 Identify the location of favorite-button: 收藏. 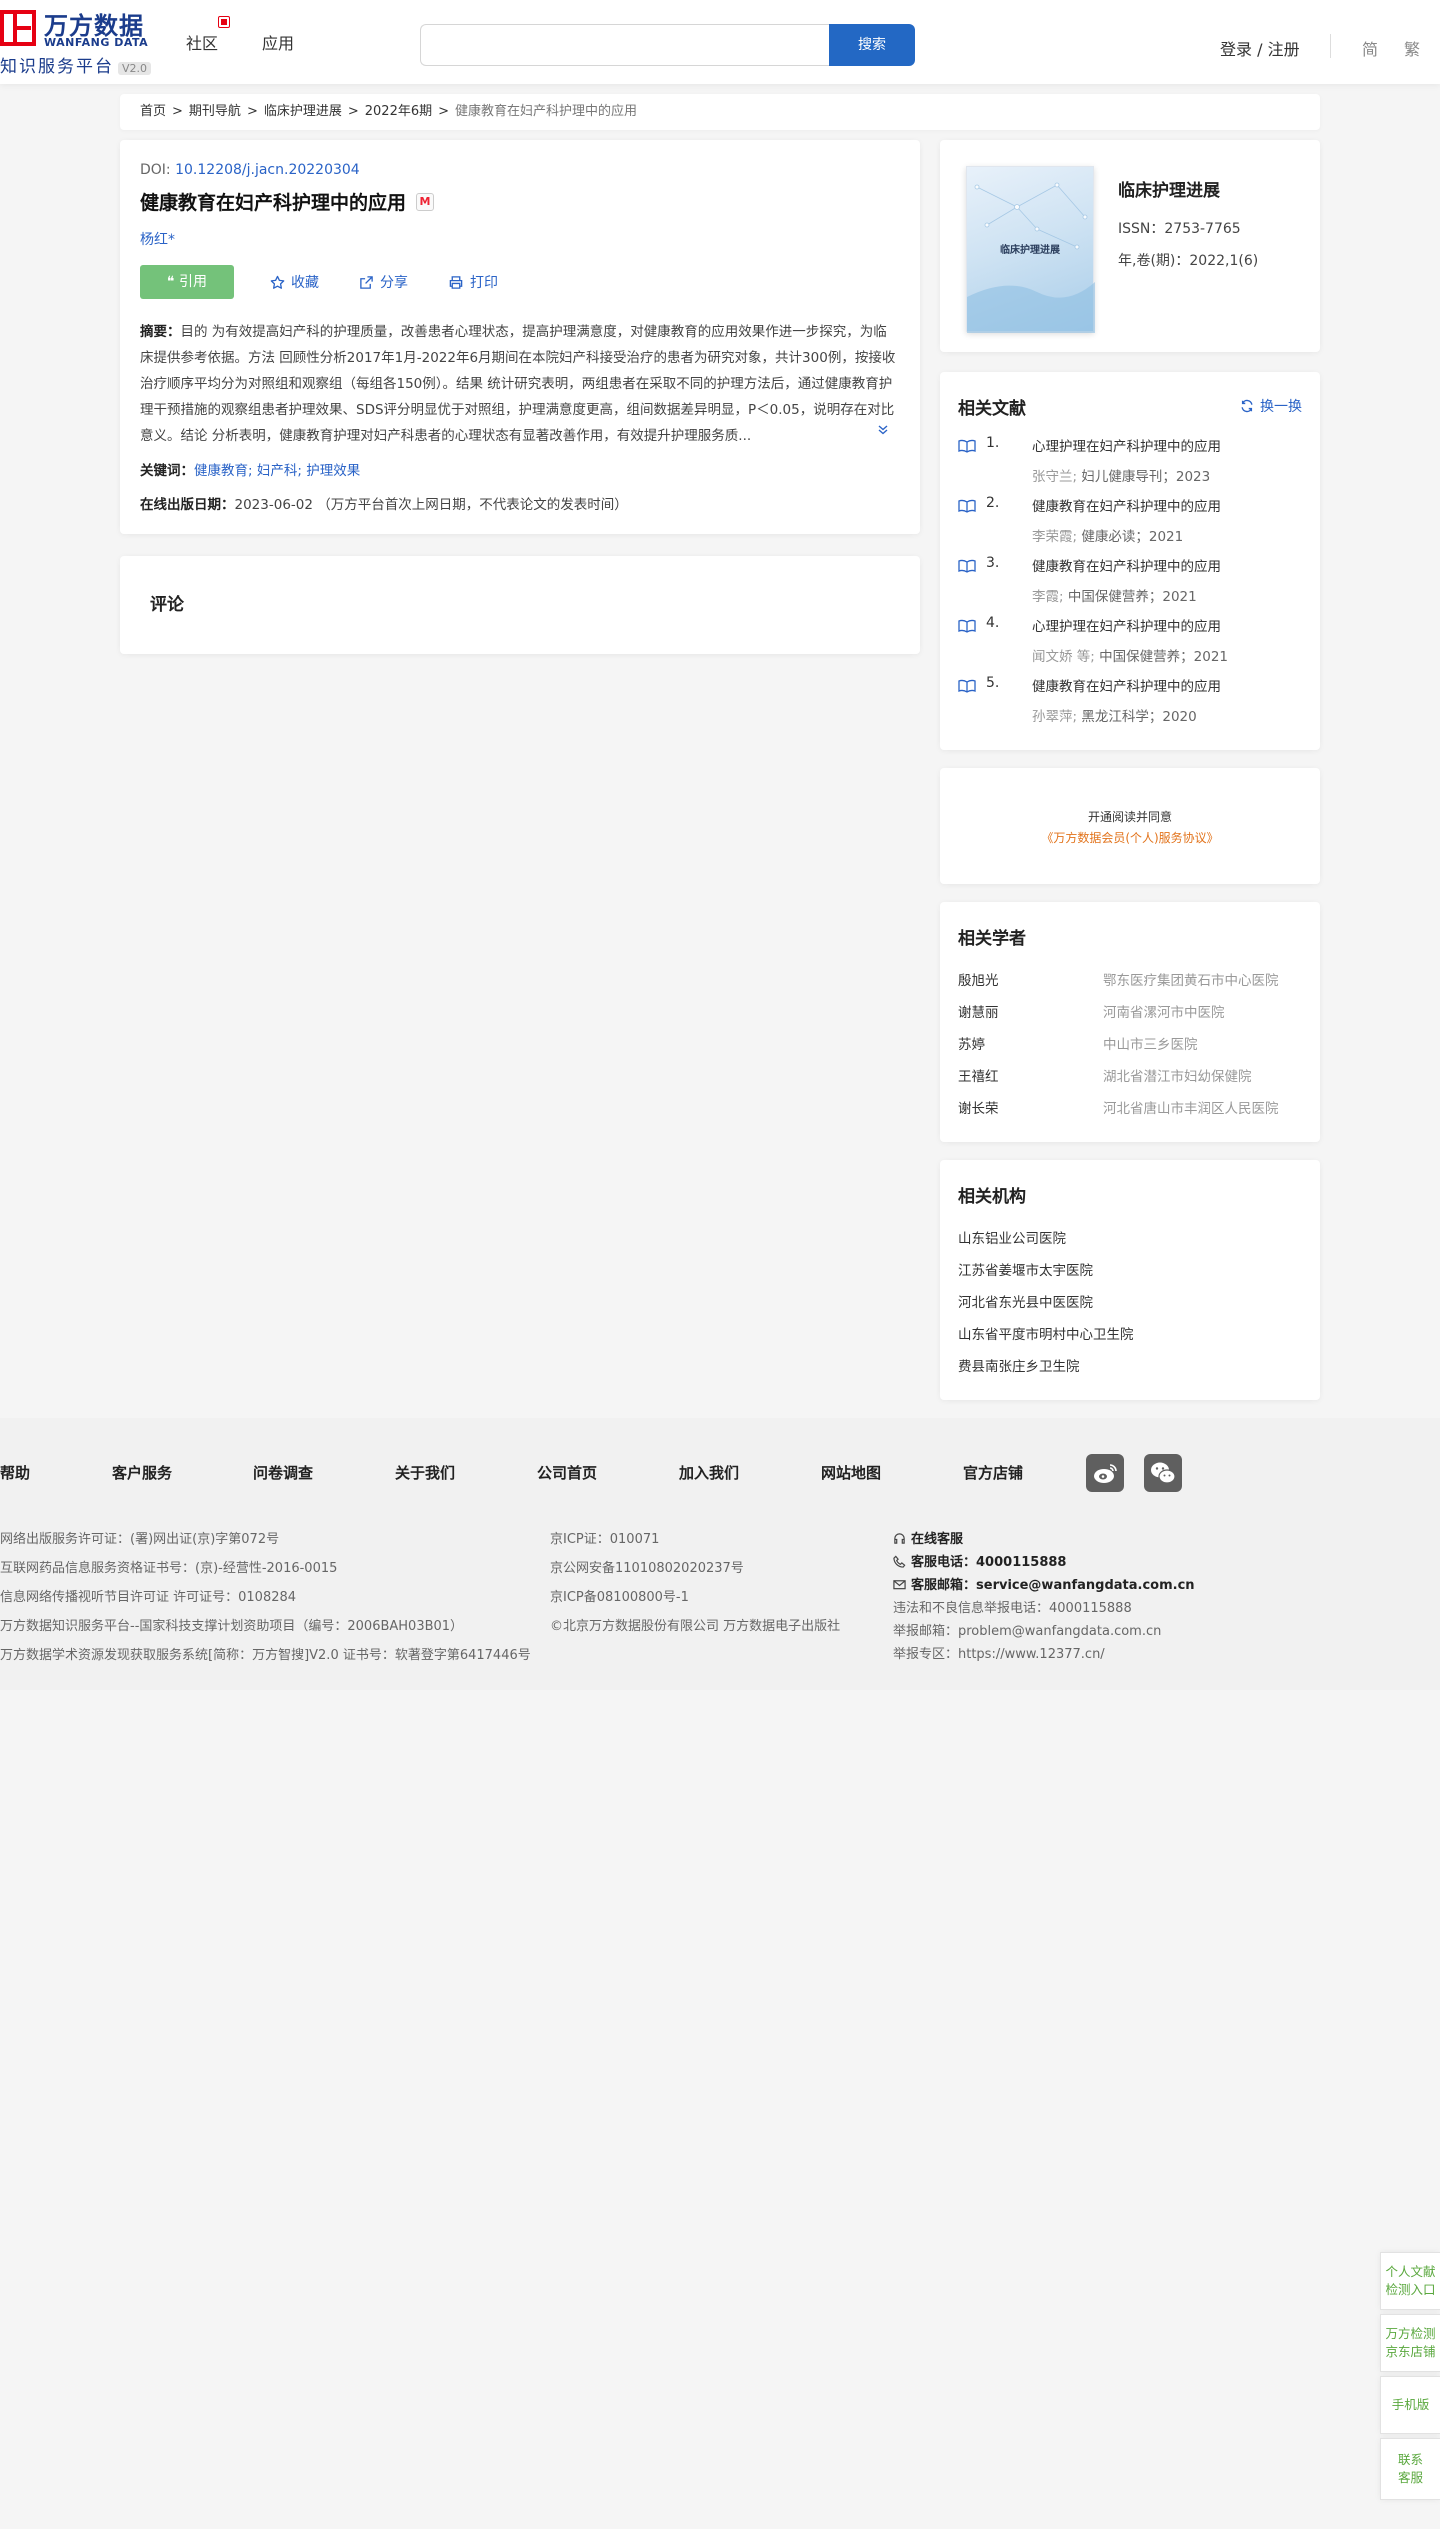
(294, 282).